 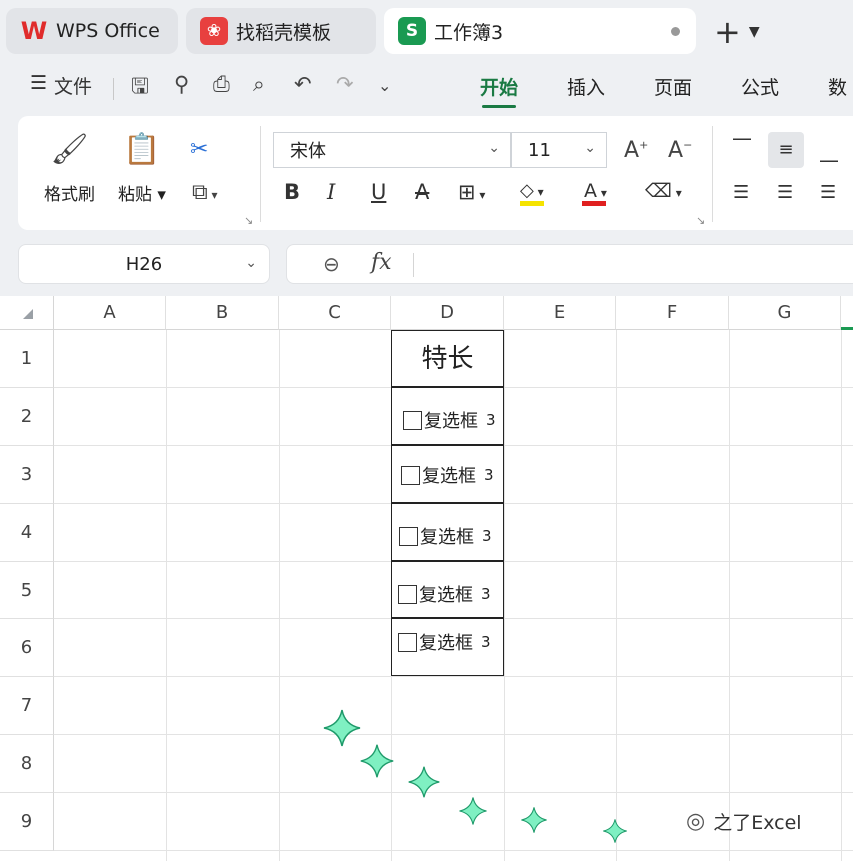 What do you see at coordinates (785, 313) in the screenshot?
I see `column-header-g: G` at bounding box center [785, 313].